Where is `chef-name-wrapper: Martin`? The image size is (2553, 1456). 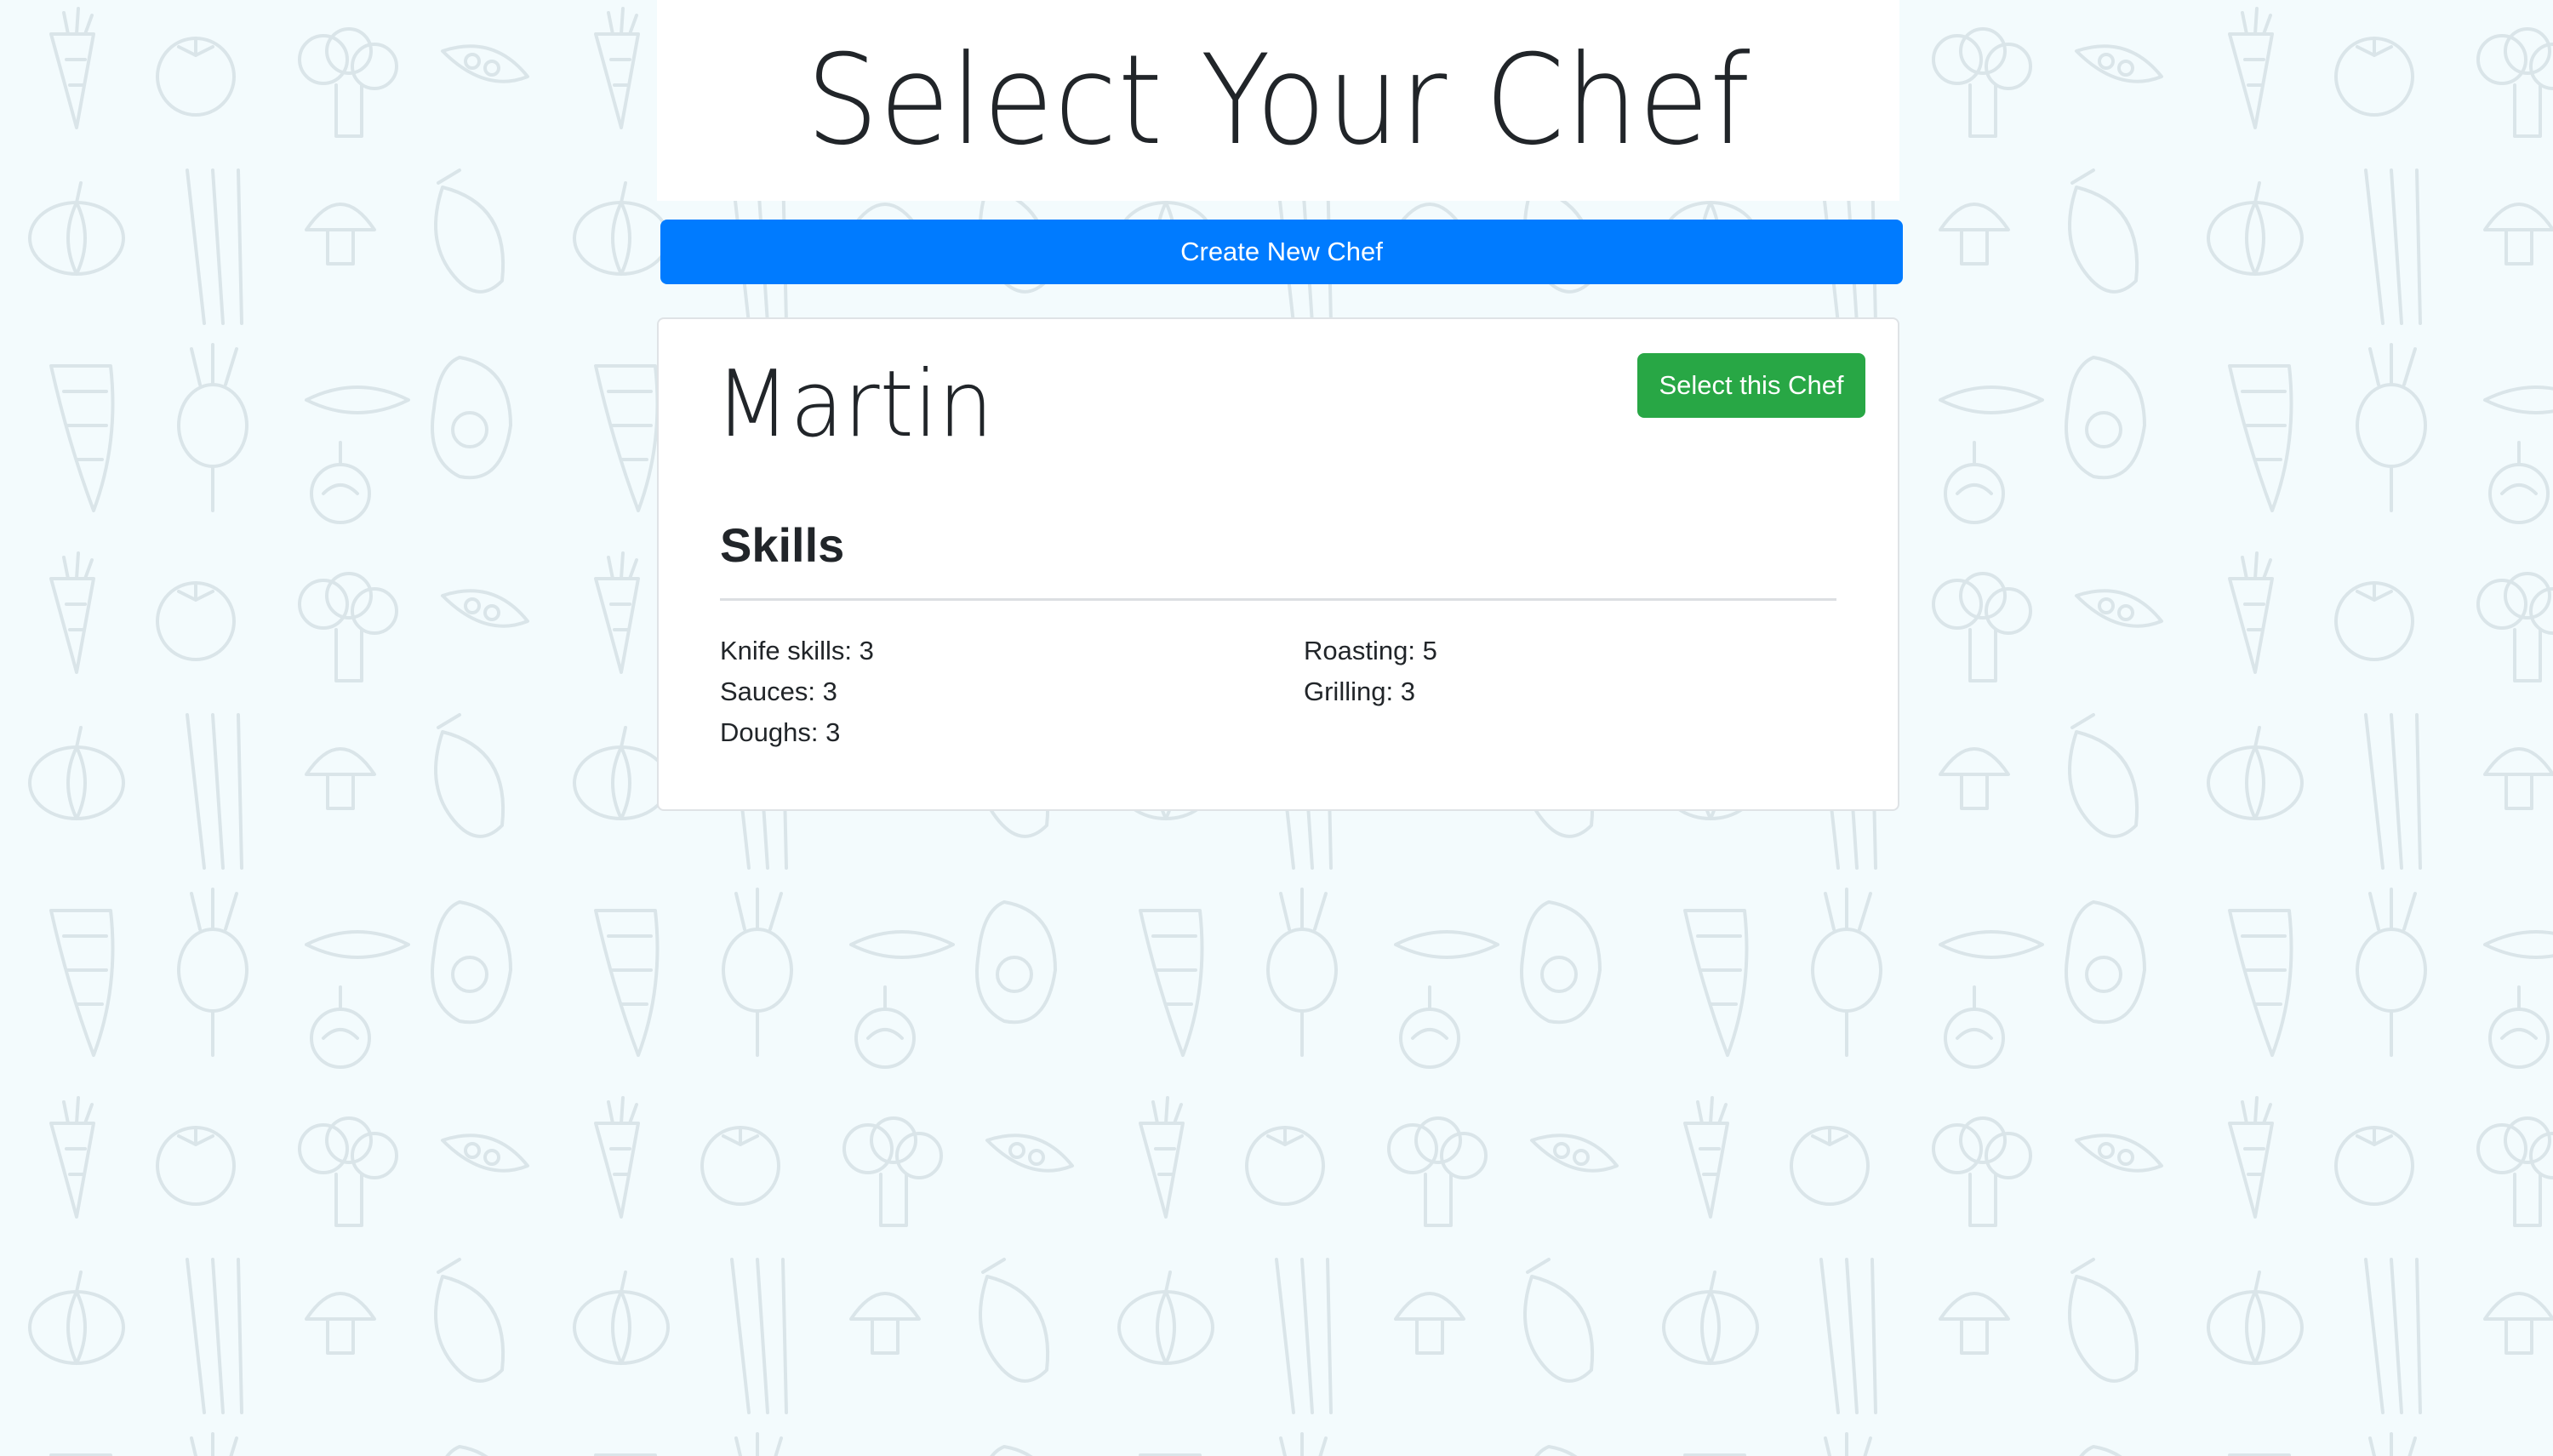
chef-name-wrapper: Martin is located at coordinates (861, 404).